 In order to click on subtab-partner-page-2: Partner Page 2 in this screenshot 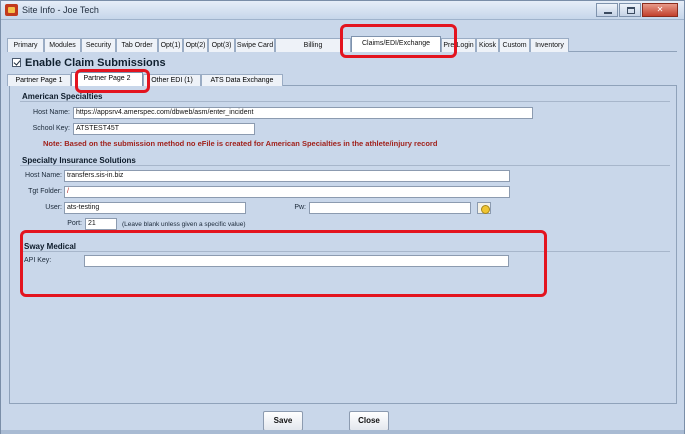, I will do `click(107, 79)`.